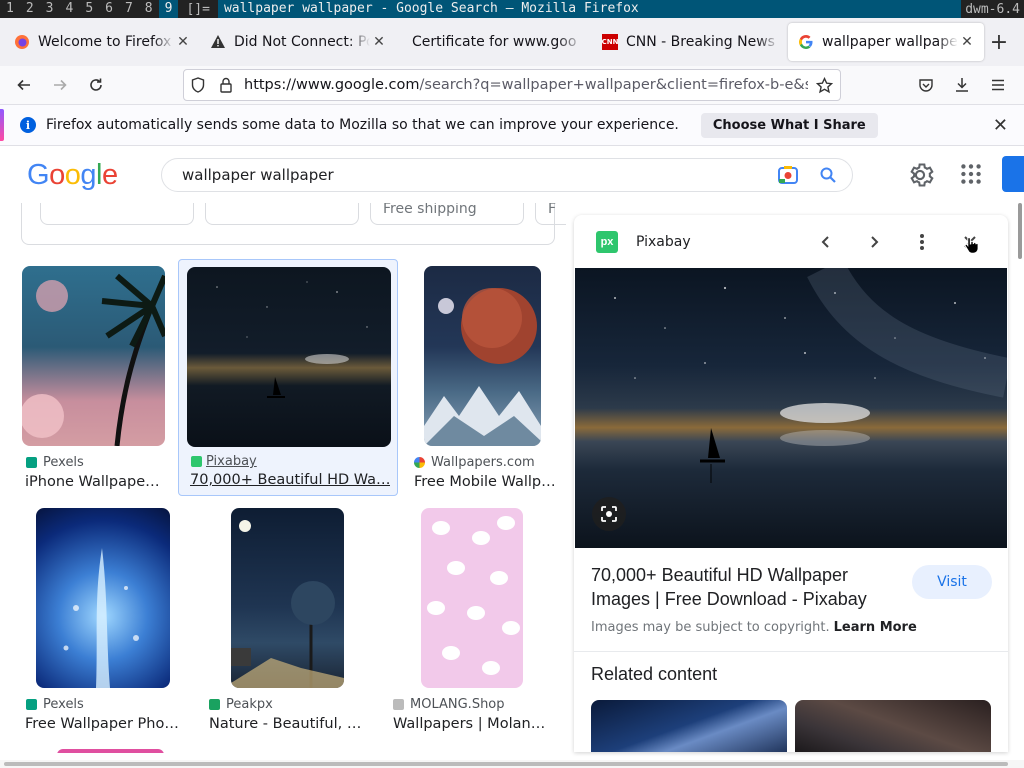 This screenshot has width=1024, height=768. What do you see at coordinates (226, 85) in the screenshot?
I see `lock-icon` at bounding box center [226, 85].